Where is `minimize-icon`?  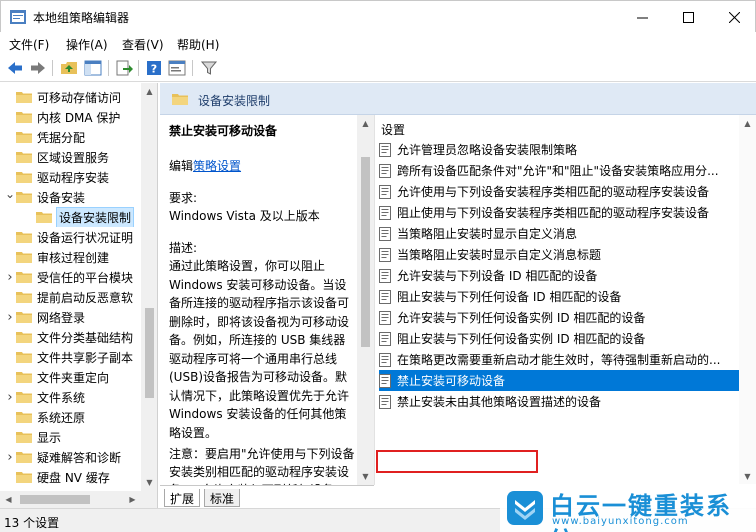
minimize-icon is located at coordinates (642, 17).